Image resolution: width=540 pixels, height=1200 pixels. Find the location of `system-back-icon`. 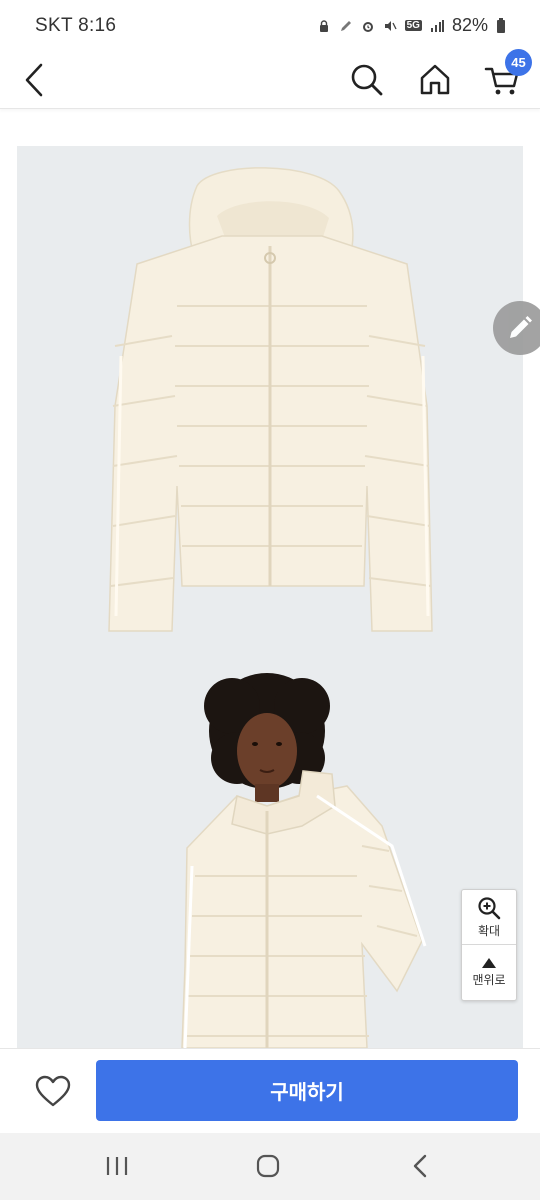

system-back-icon is located at coordinates (420, 1166).